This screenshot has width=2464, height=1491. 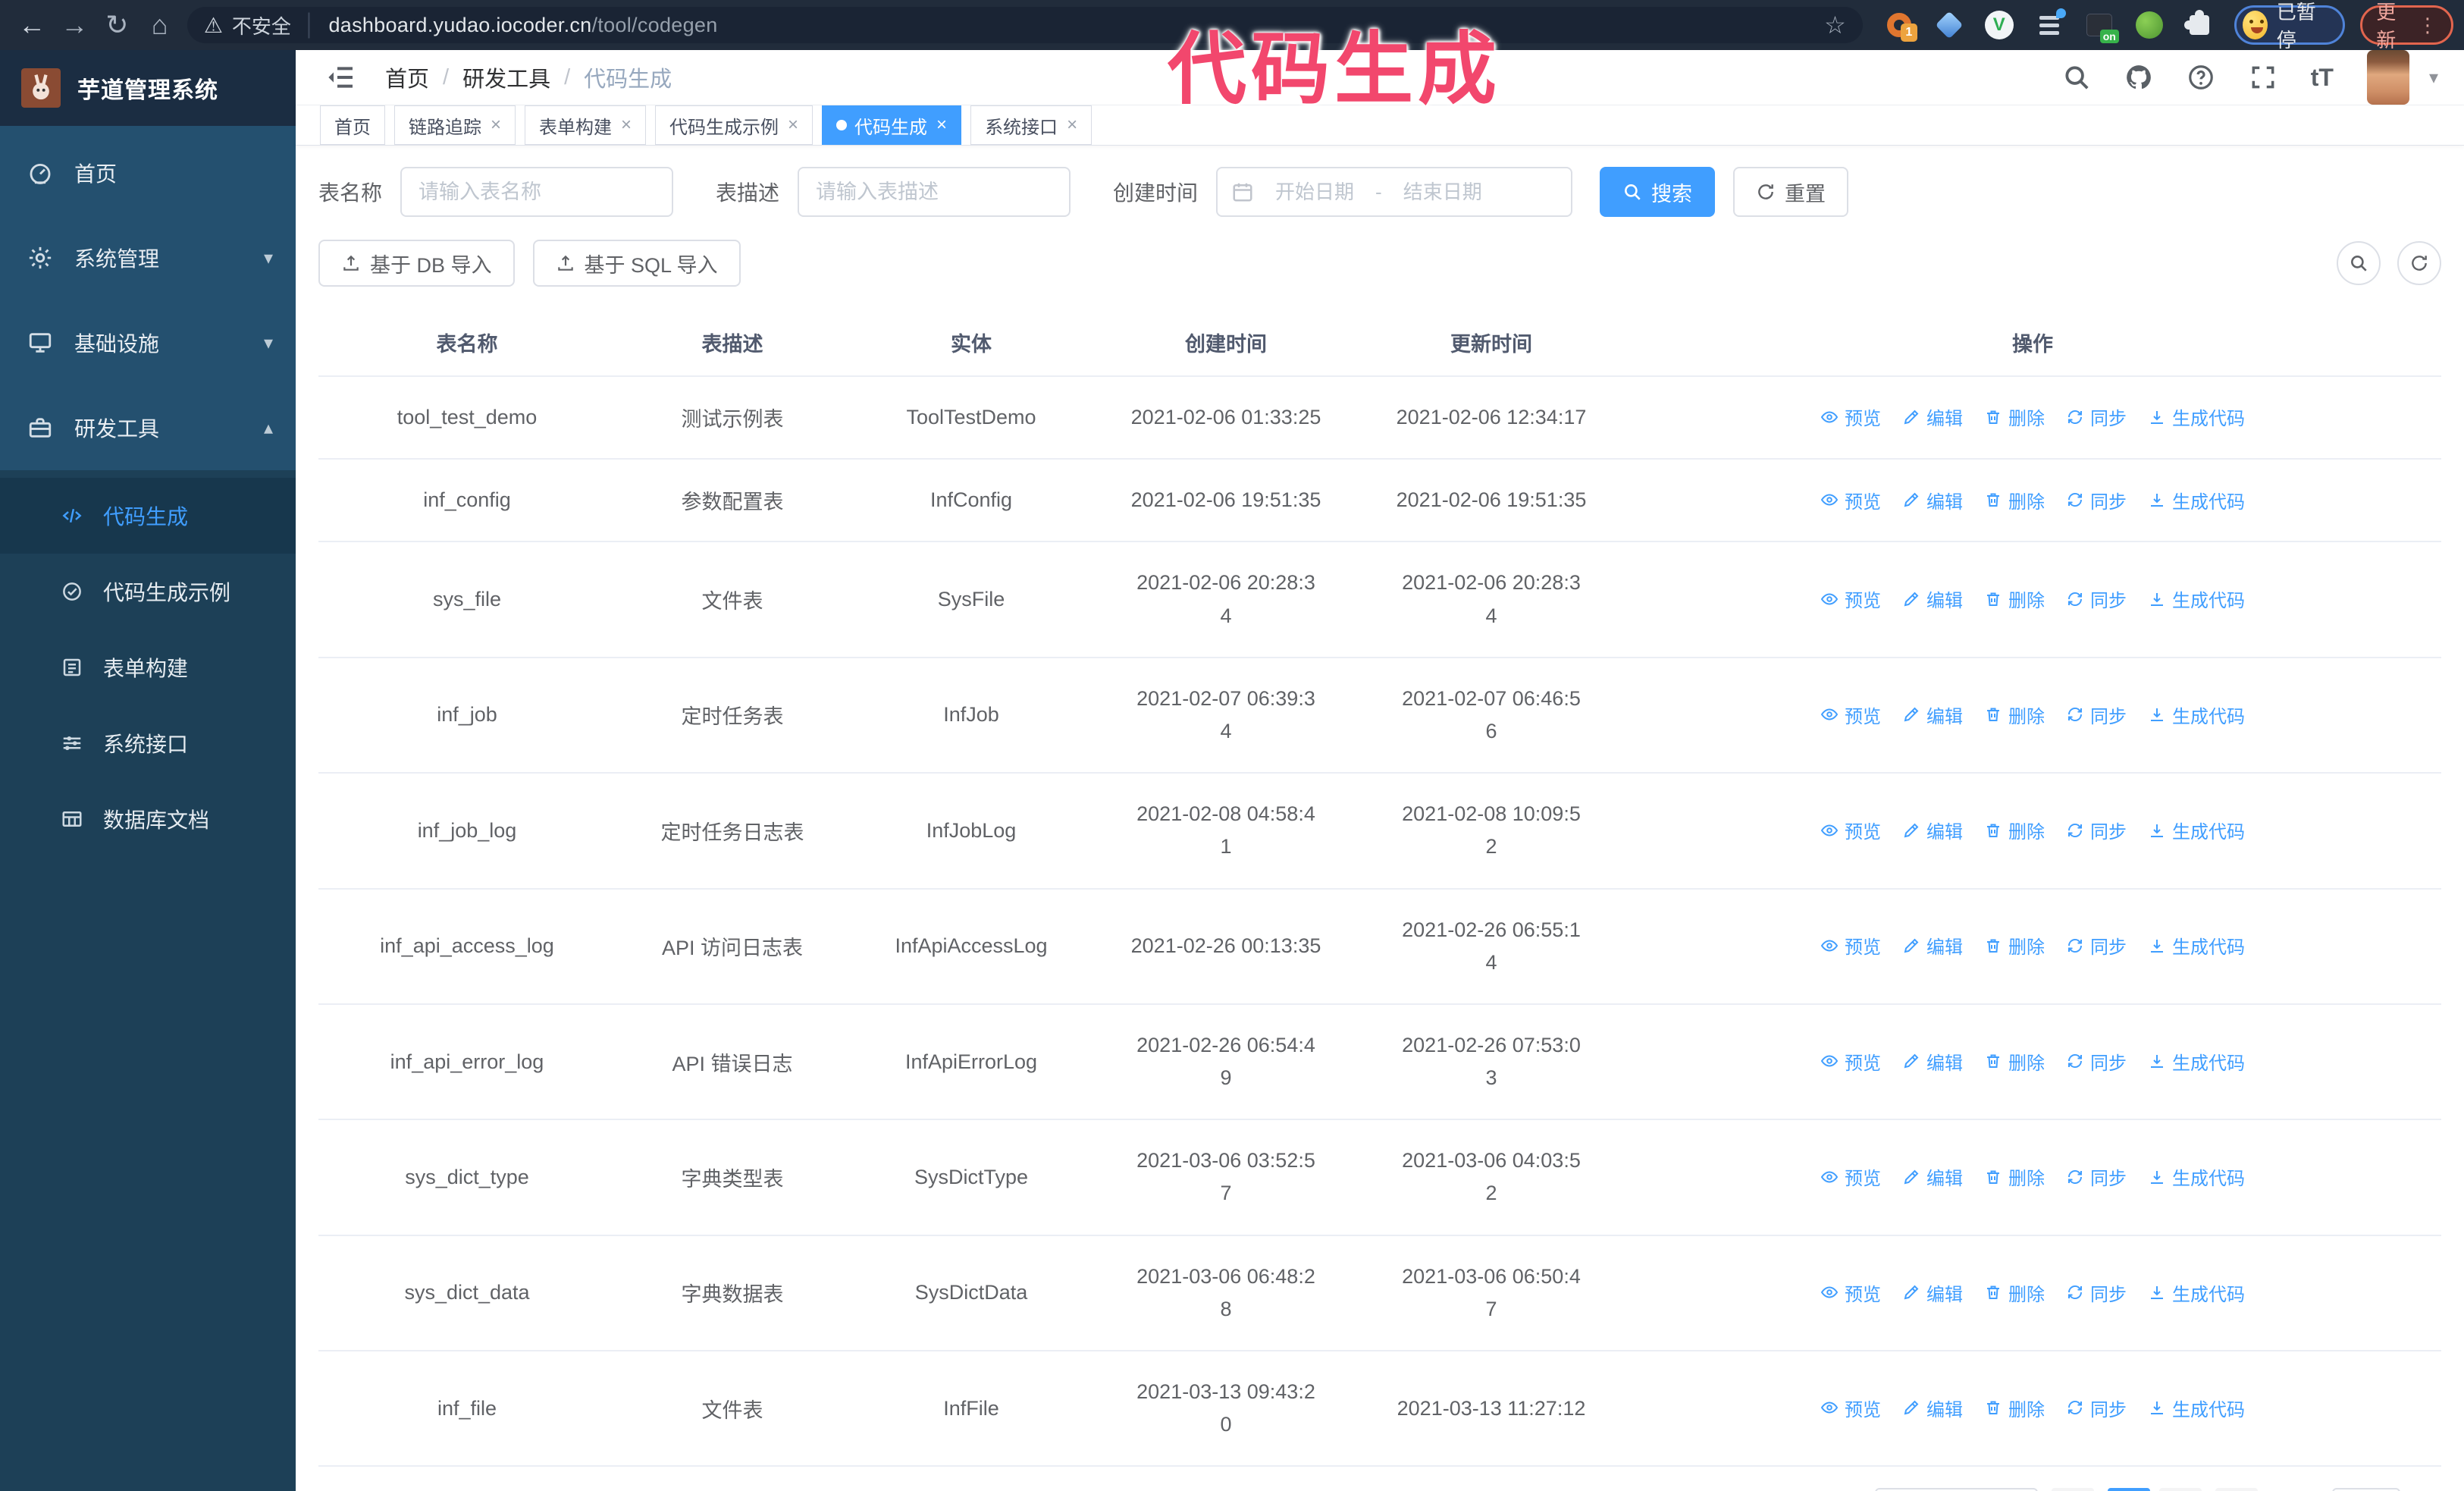 I want to click on extension-gem-icon, so click(x=1949, y=25).